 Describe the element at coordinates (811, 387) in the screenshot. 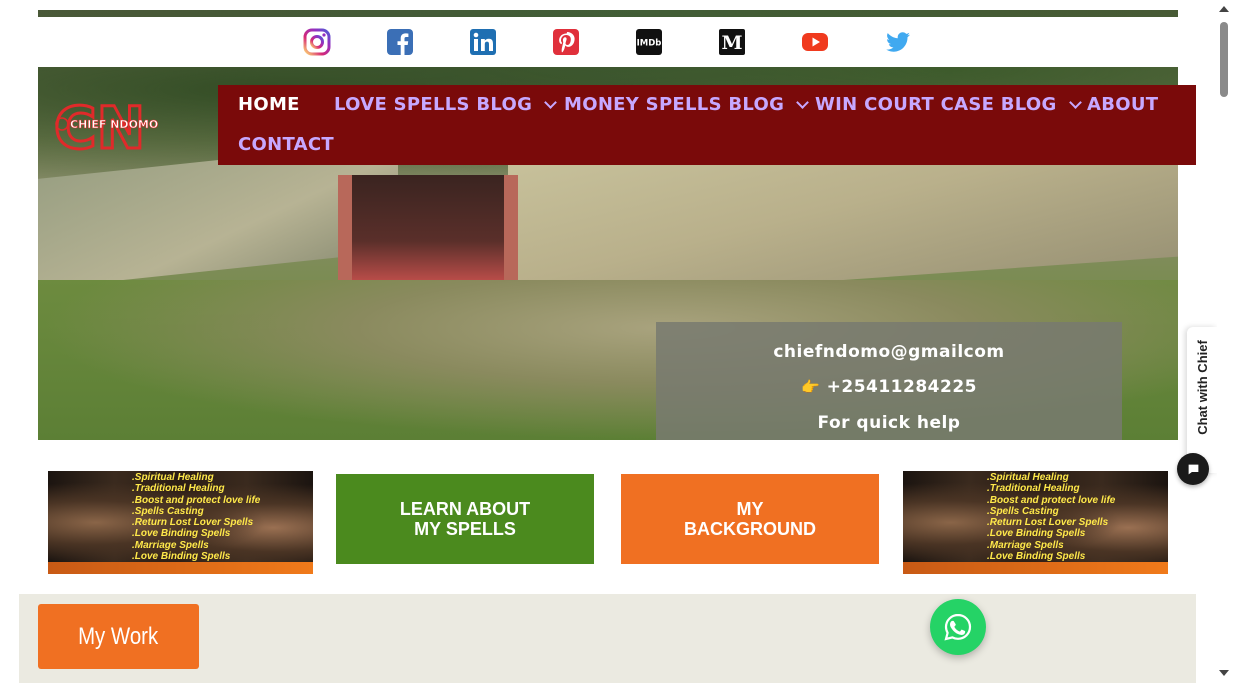

I see `pointing-hand-icon: 👉` at that location.